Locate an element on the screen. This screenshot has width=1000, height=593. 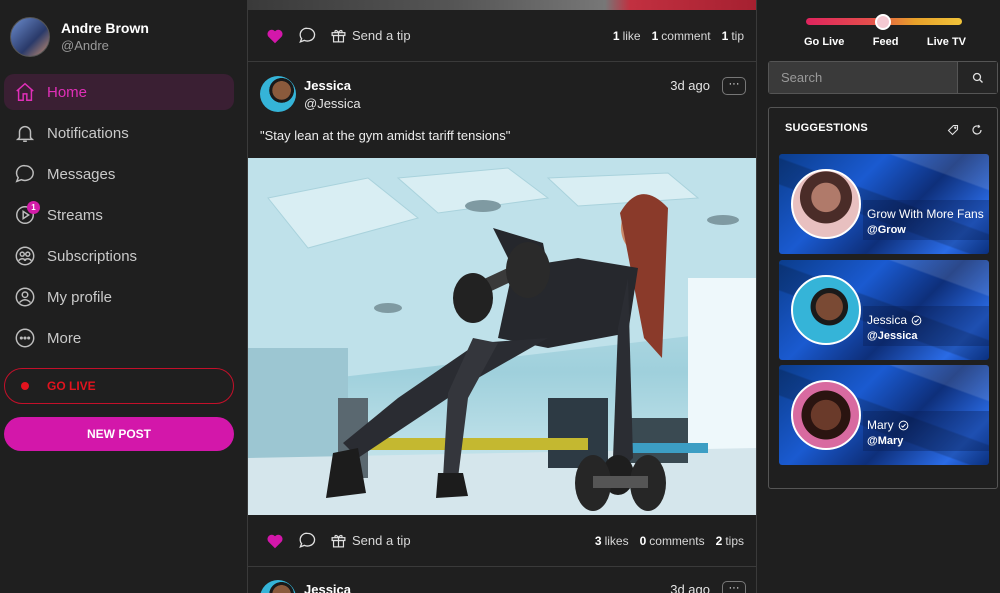
likes-count: 3 likes is located at coordinates (612, 541).